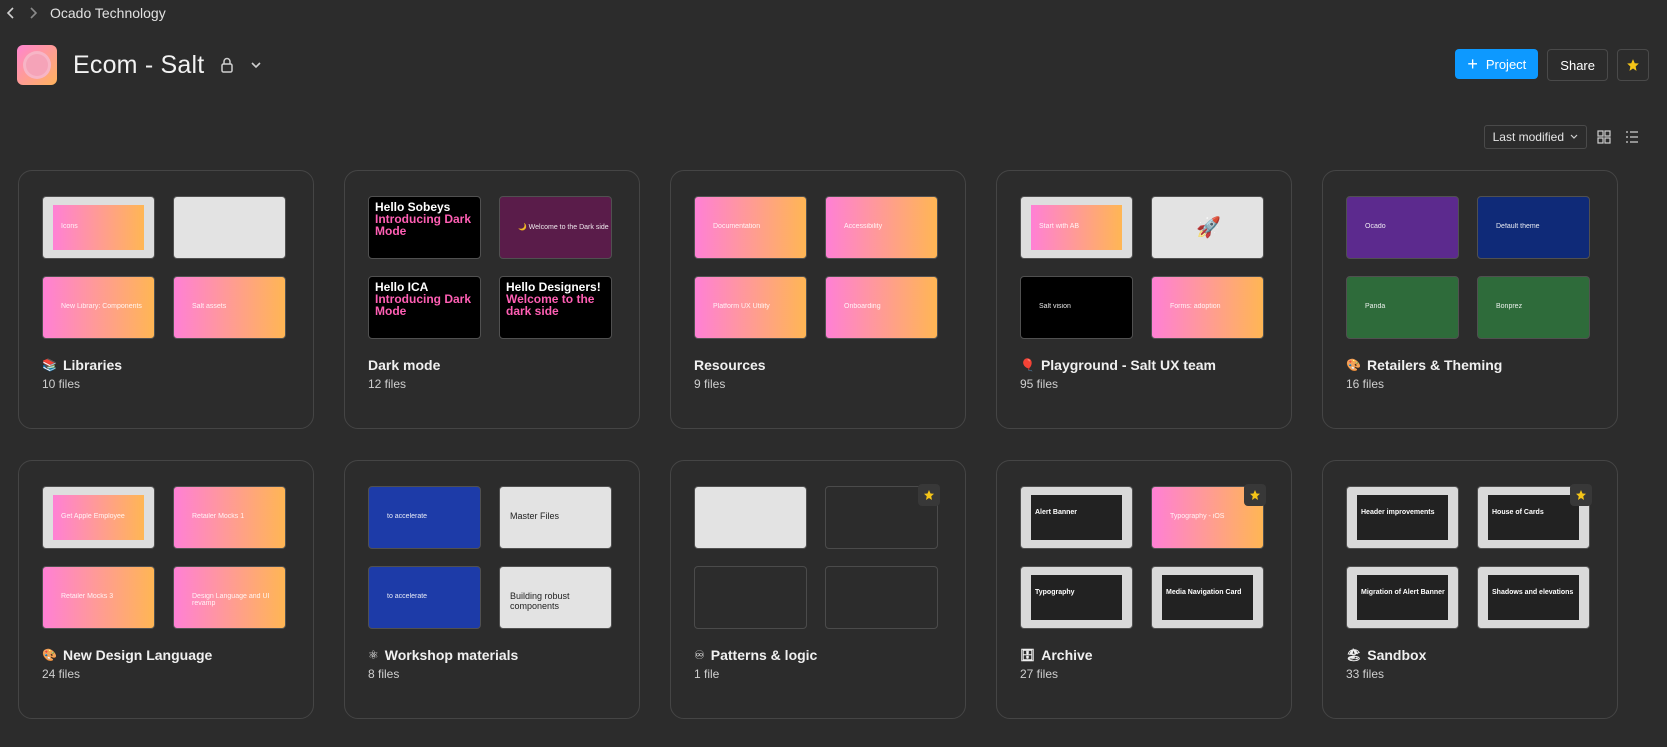 This screenshot has width=1667, height=747. What do you see at coordinates (1509, 306) in the screenshot?
I see `thumbnail-label: Bonprez` at bounding box center [1509, 306].